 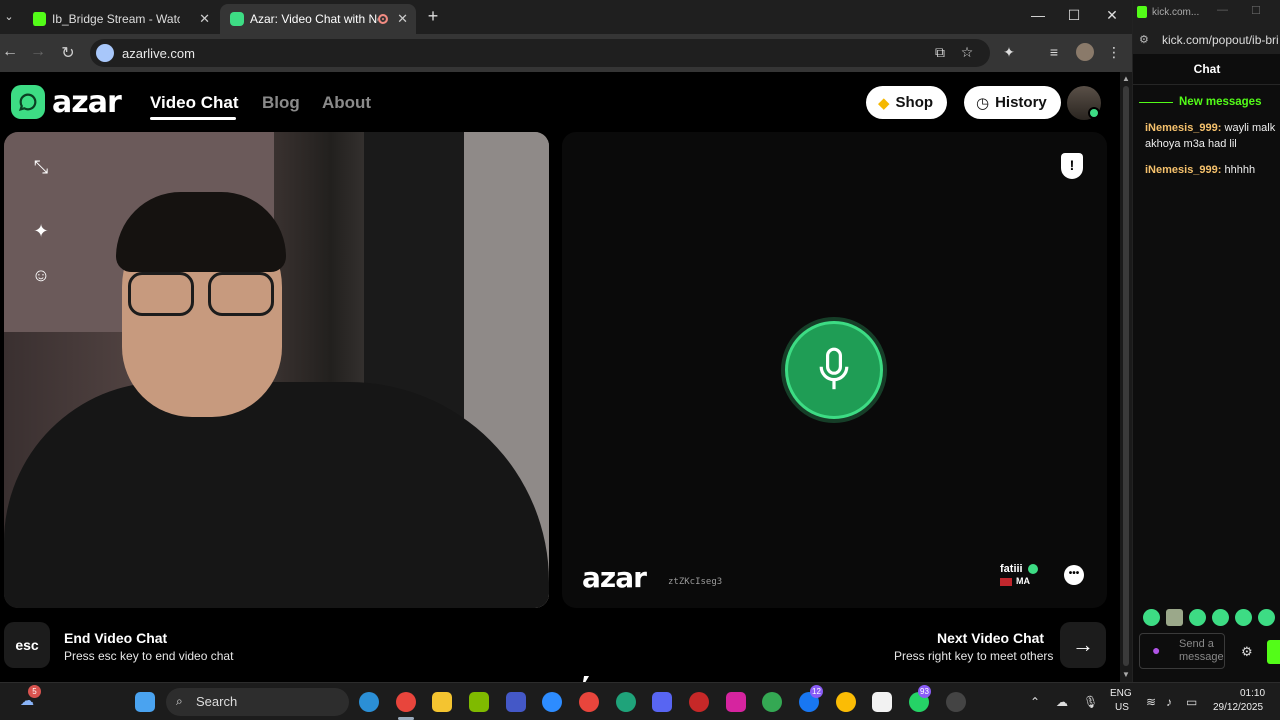 What do you see at coordinates (10, 52) in the screenshot?
I see `back-button: ←` at bounding box center [10, 52].